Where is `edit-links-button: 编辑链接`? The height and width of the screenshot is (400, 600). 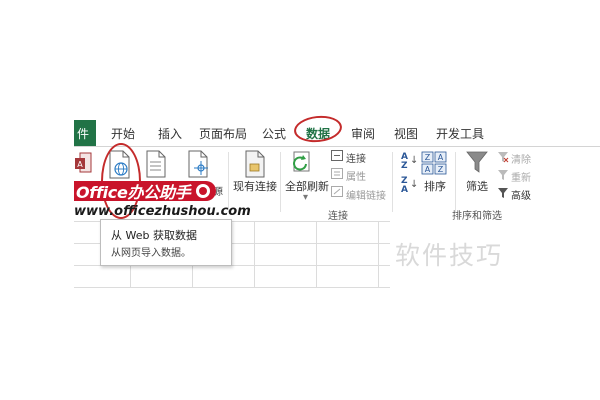
edit-links-button: 编辑链接 is located at coordinates (366, 194).